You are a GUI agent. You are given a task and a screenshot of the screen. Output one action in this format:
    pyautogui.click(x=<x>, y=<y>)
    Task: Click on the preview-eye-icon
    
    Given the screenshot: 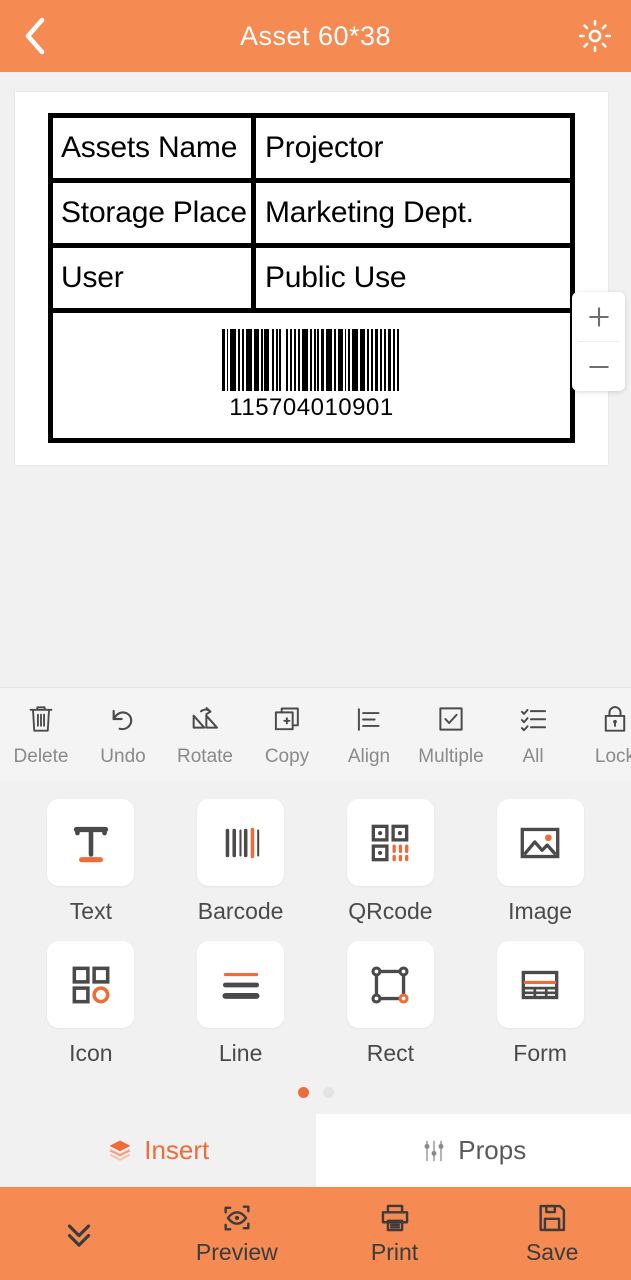 What is the action you would take?
    pyautogui.click(x=237, y=1218)
    